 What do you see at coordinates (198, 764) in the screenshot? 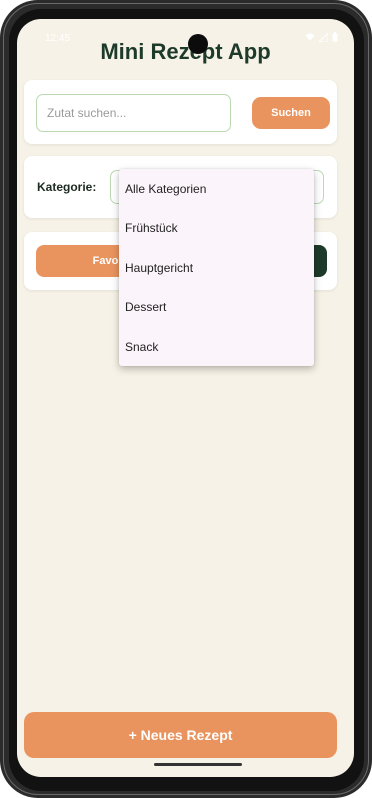
I see `gesture-bar` at bounding box center [198, 764].